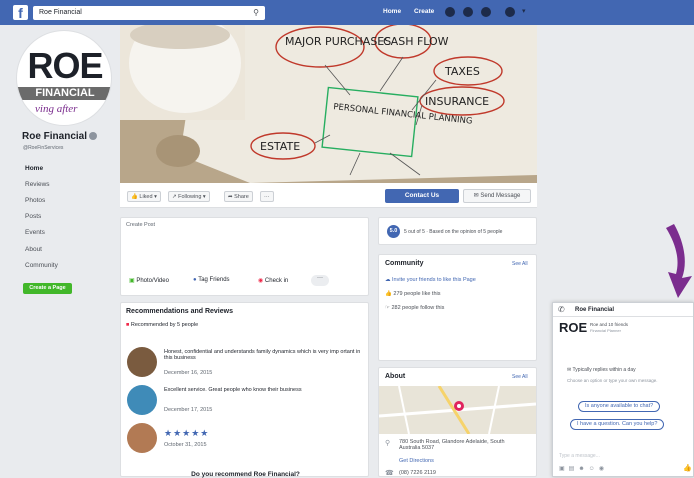 This screenshot has height=478, width=694. What do you see at coordinates (188, 410) in the screenshot?
I see `review-date: December 17, 2015` at bounding box center [188, 410].